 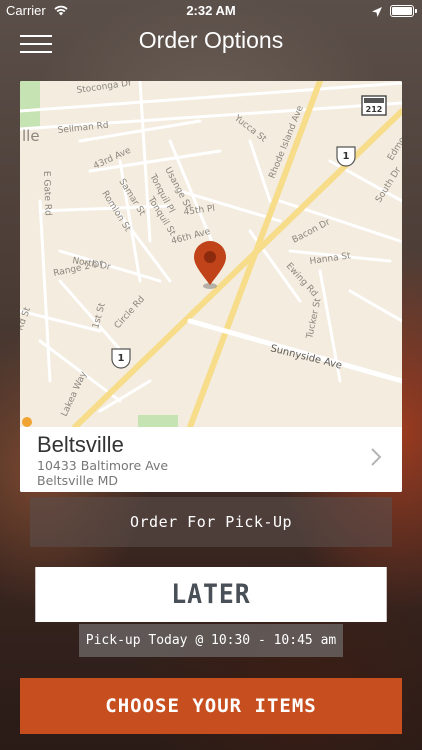 I want to click on route-shield-icon: 212, so click(x=374, y=105).